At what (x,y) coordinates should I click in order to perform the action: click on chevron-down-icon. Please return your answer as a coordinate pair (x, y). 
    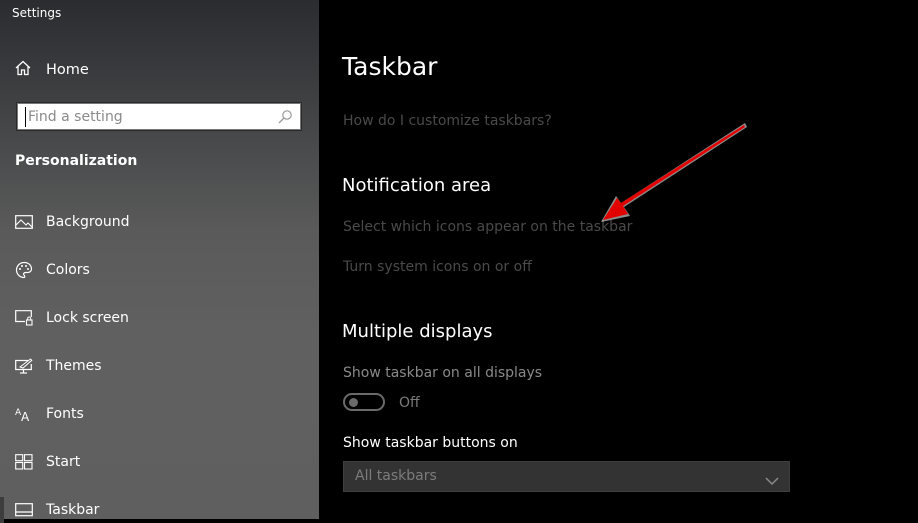
    Looking at the image, I should click on (772, 480).